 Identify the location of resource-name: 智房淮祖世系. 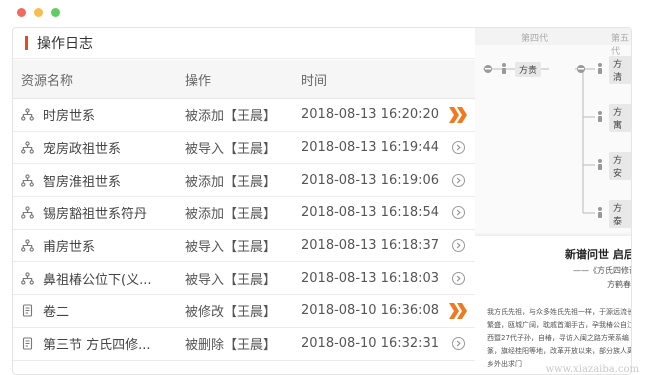
(82, 182).